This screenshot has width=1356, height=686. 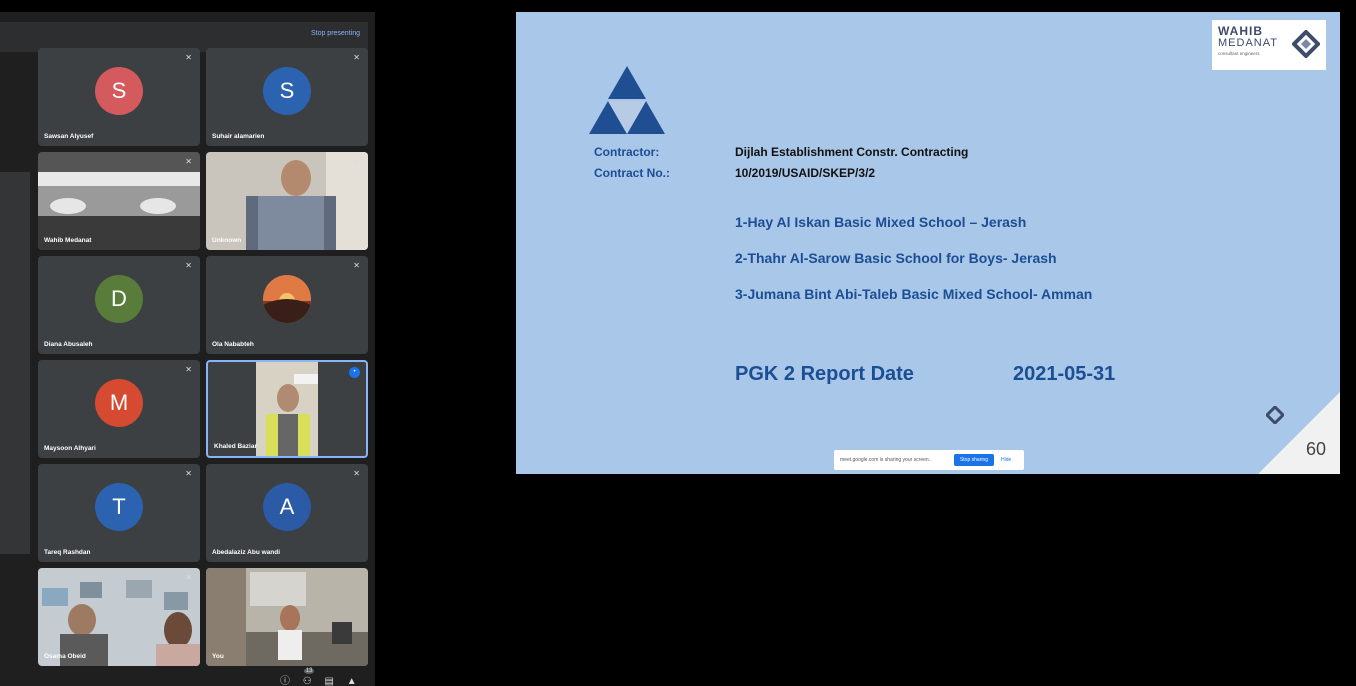 I want to click on participant-name: Diana Abusaleh, so click(x=68, y=344).